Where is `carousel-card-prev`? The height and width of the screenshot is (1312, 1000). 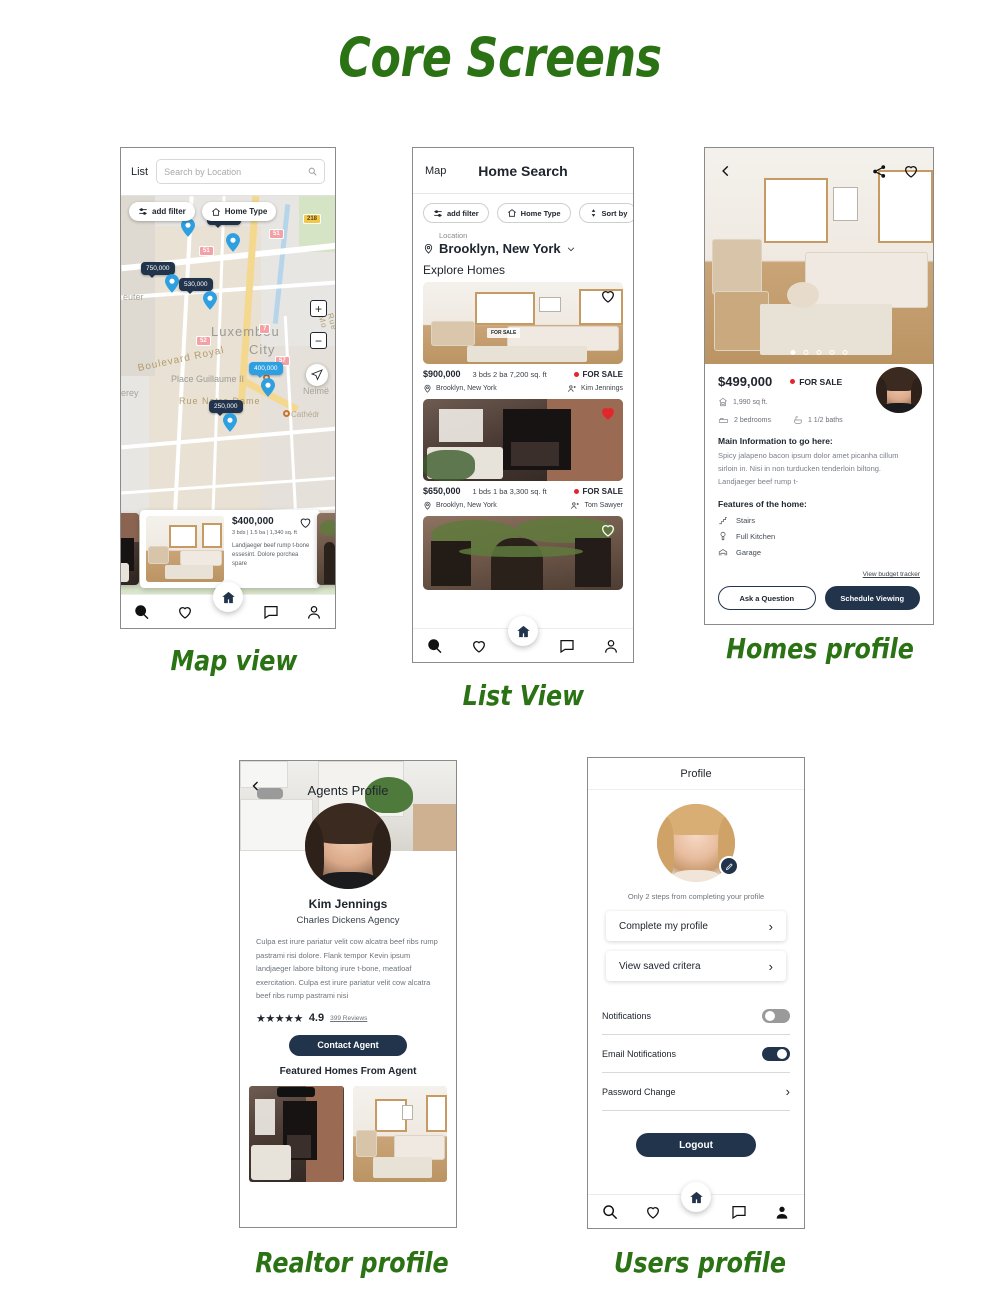 carousel-card-prev is located at coordinates (130, 549).